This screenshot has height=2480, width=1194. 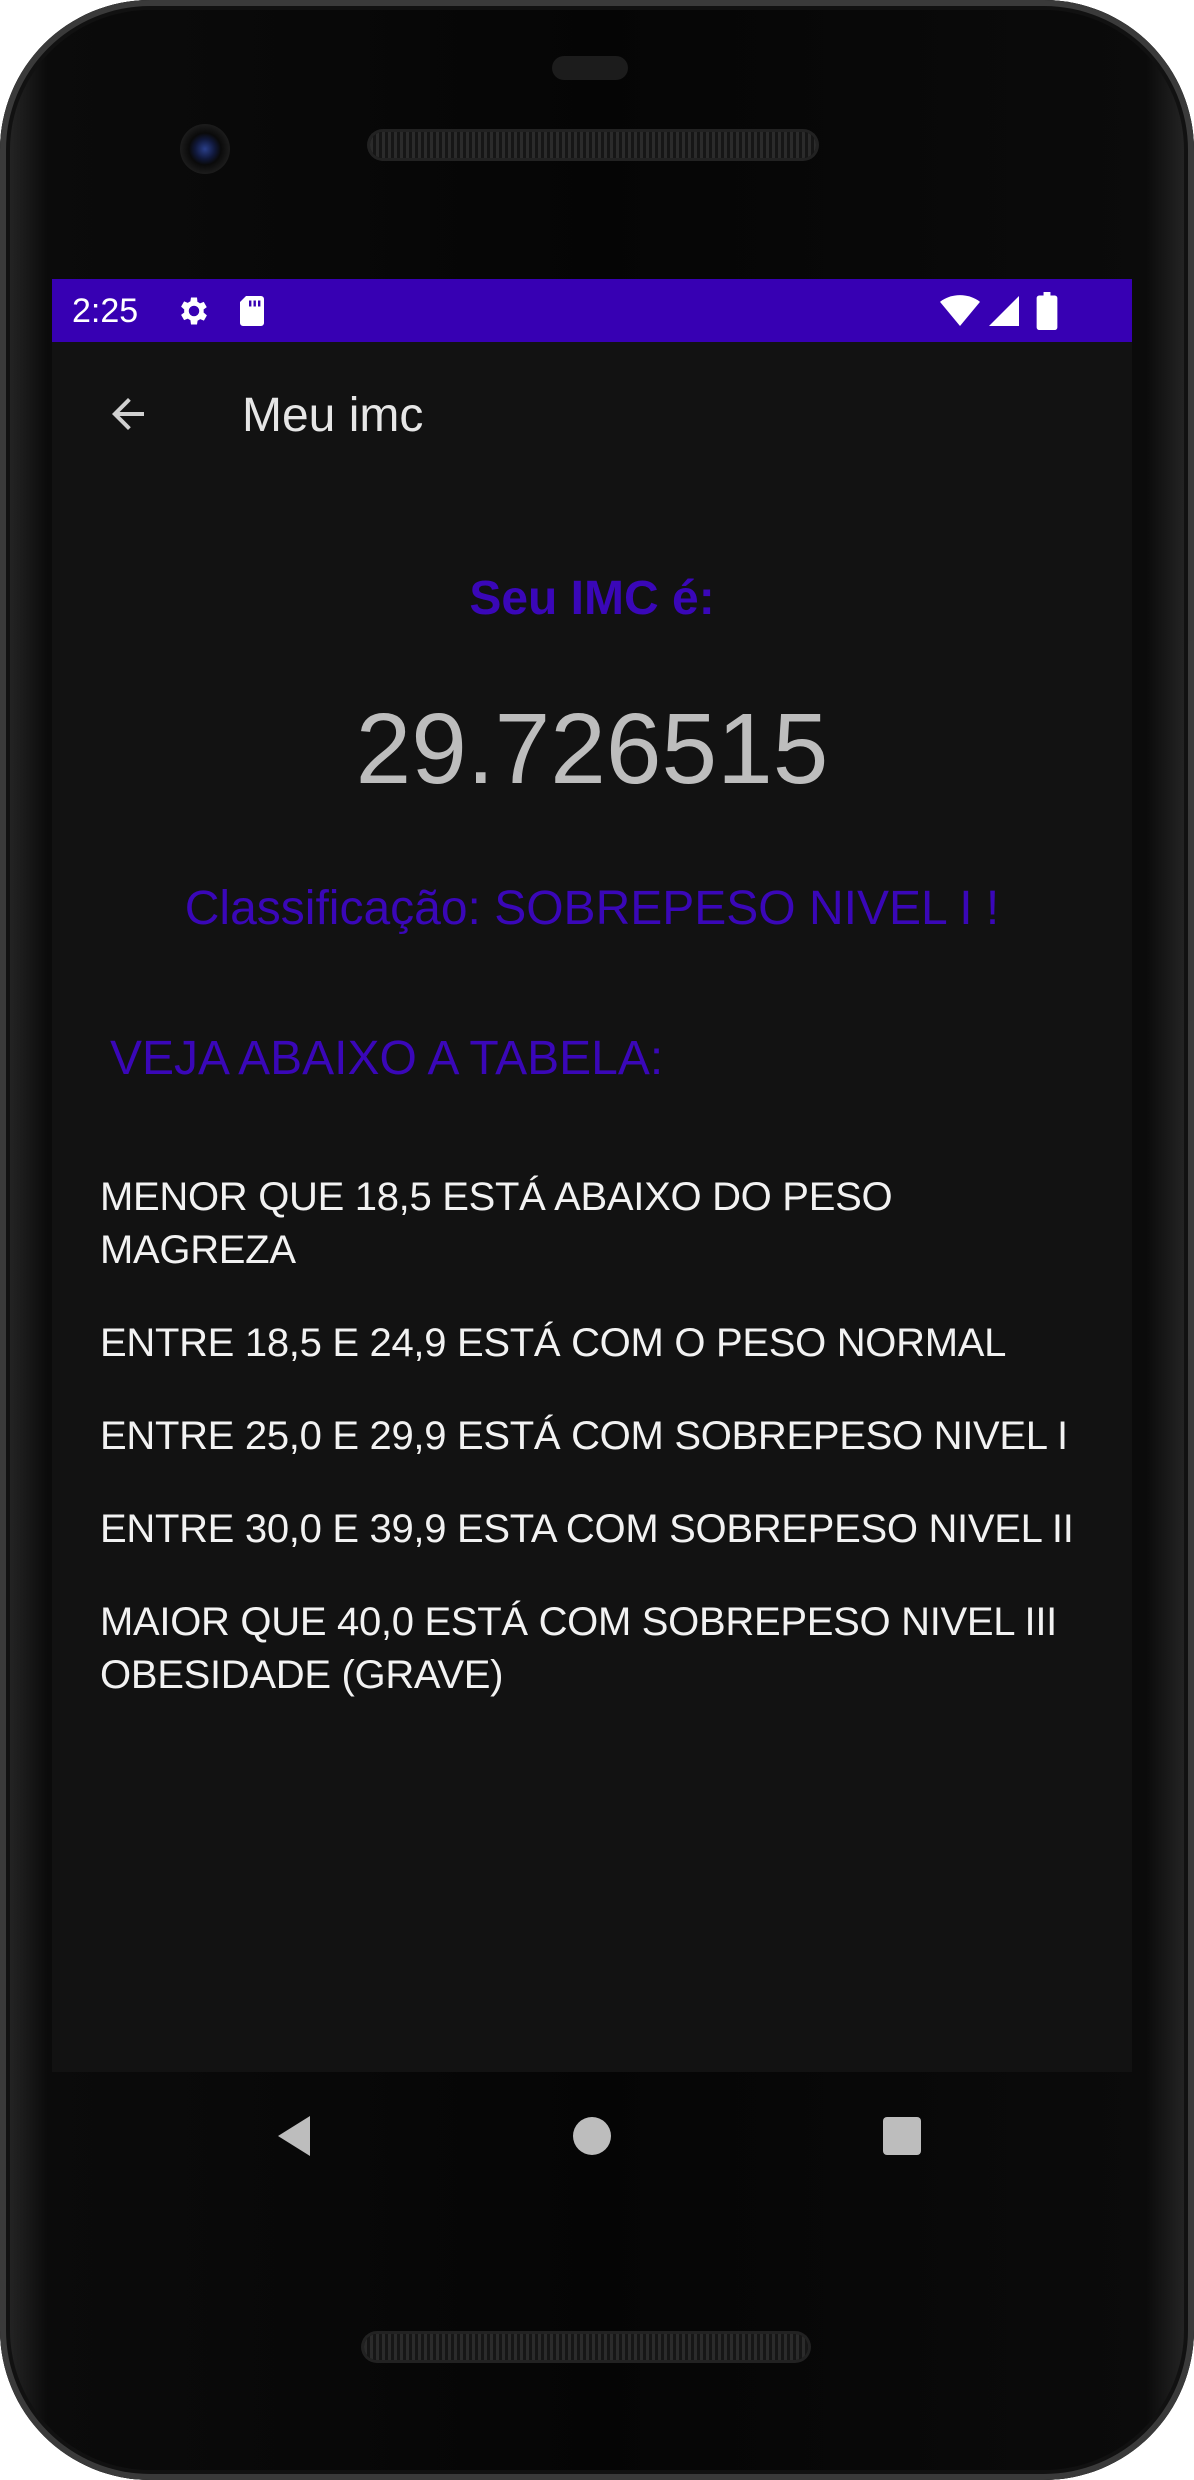 I want to click on status-bar: 2:25, so click(x=592, y=310).